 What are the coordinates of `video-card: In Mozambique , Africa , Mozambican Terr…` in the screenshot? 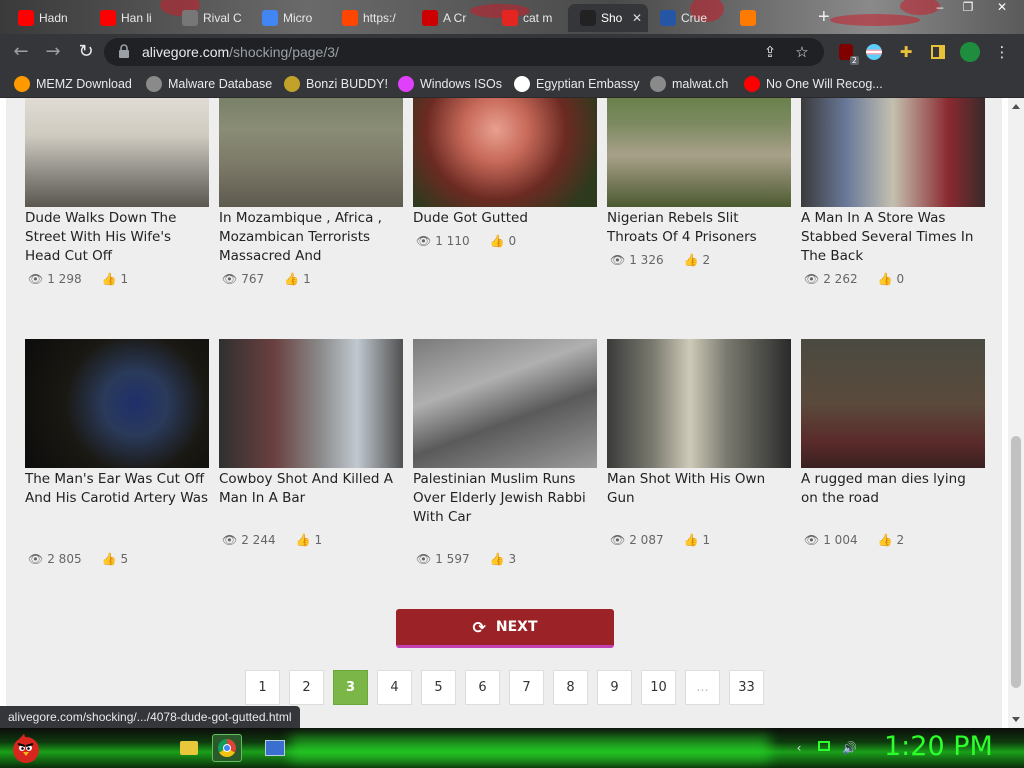 It's located at (311, 192).